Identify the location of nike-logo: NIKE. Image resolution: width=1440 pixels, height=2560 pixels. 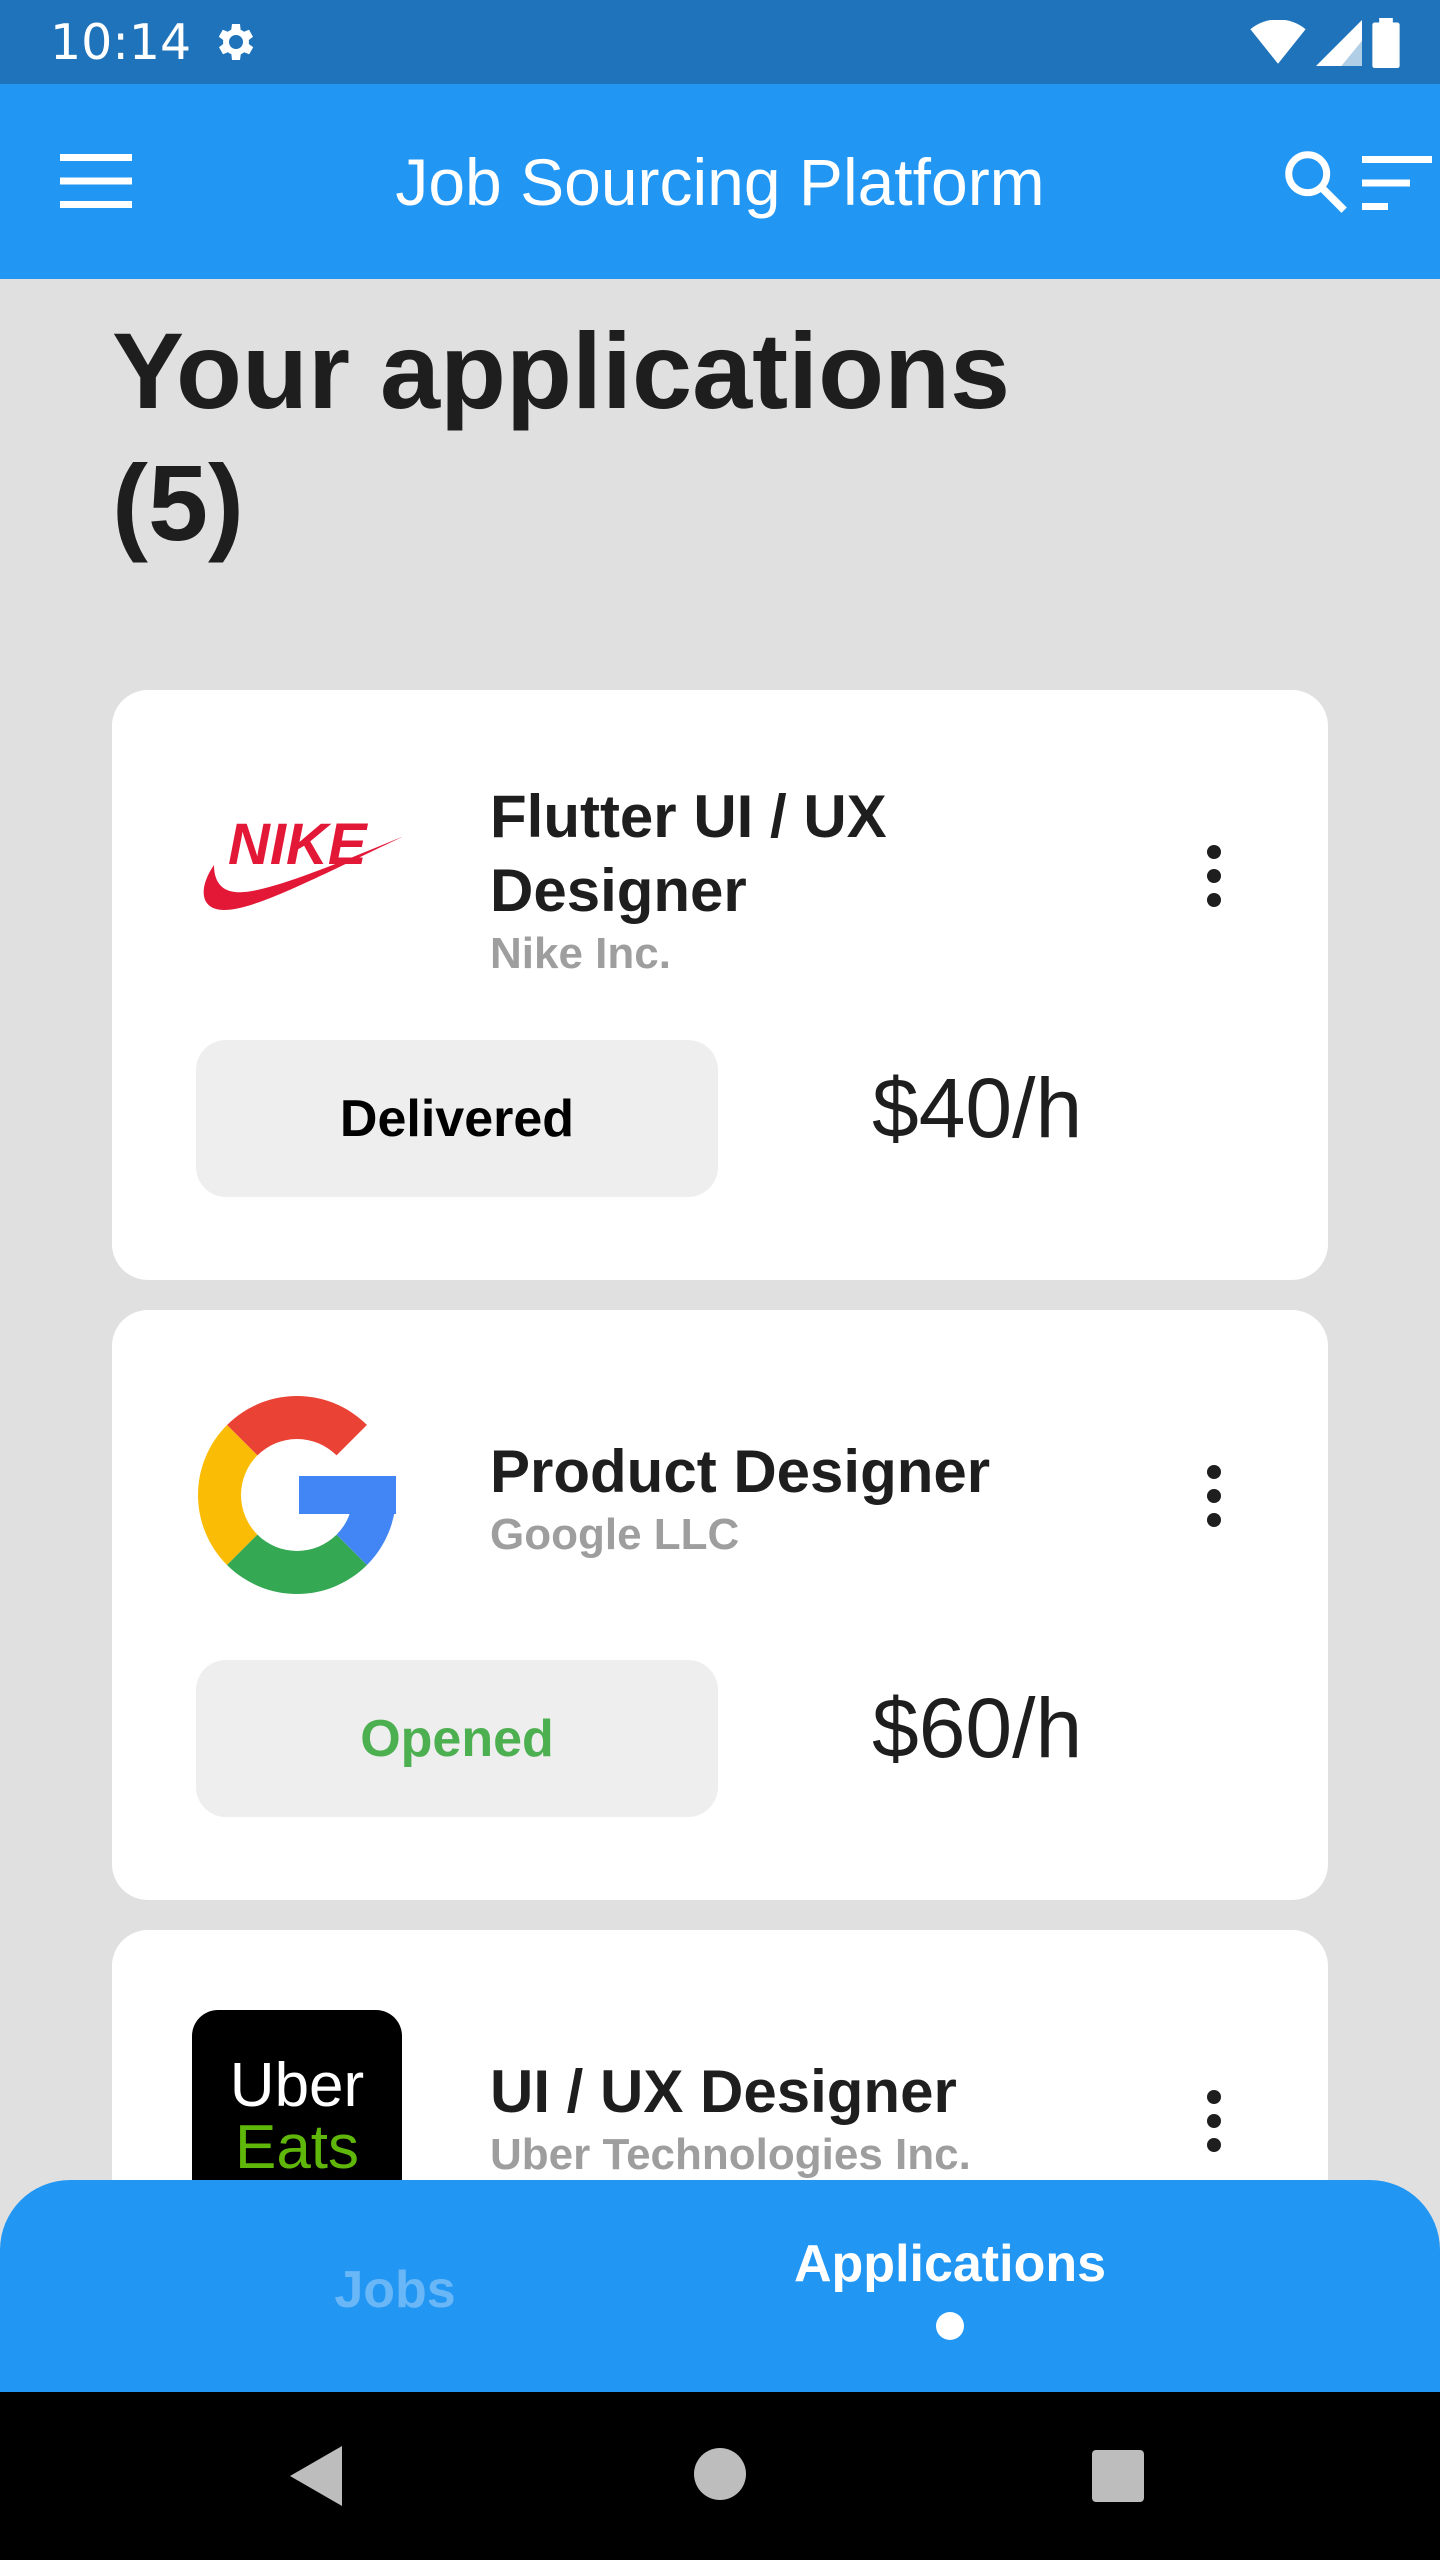
(302, 861).